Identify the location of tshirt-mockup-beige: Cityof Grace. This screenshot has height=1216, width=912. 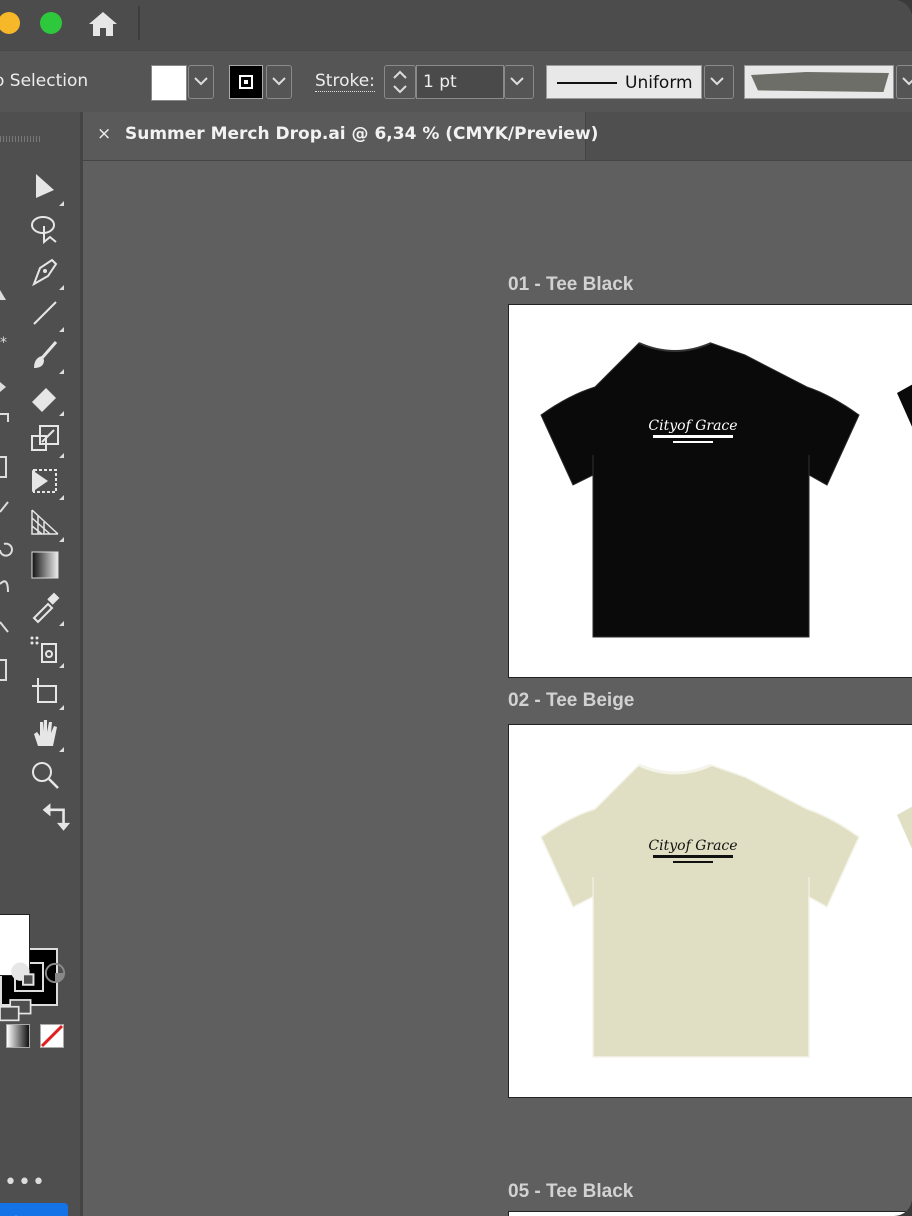
(726, 910).